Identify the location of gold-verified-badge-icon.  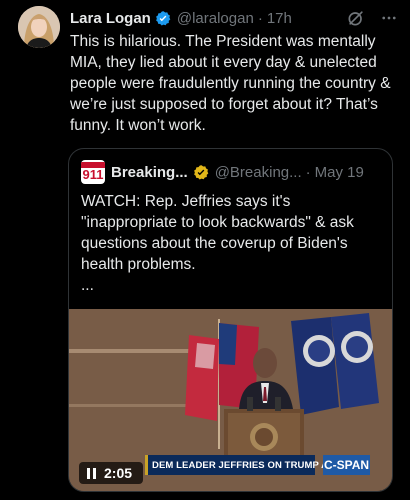
(201, 172).